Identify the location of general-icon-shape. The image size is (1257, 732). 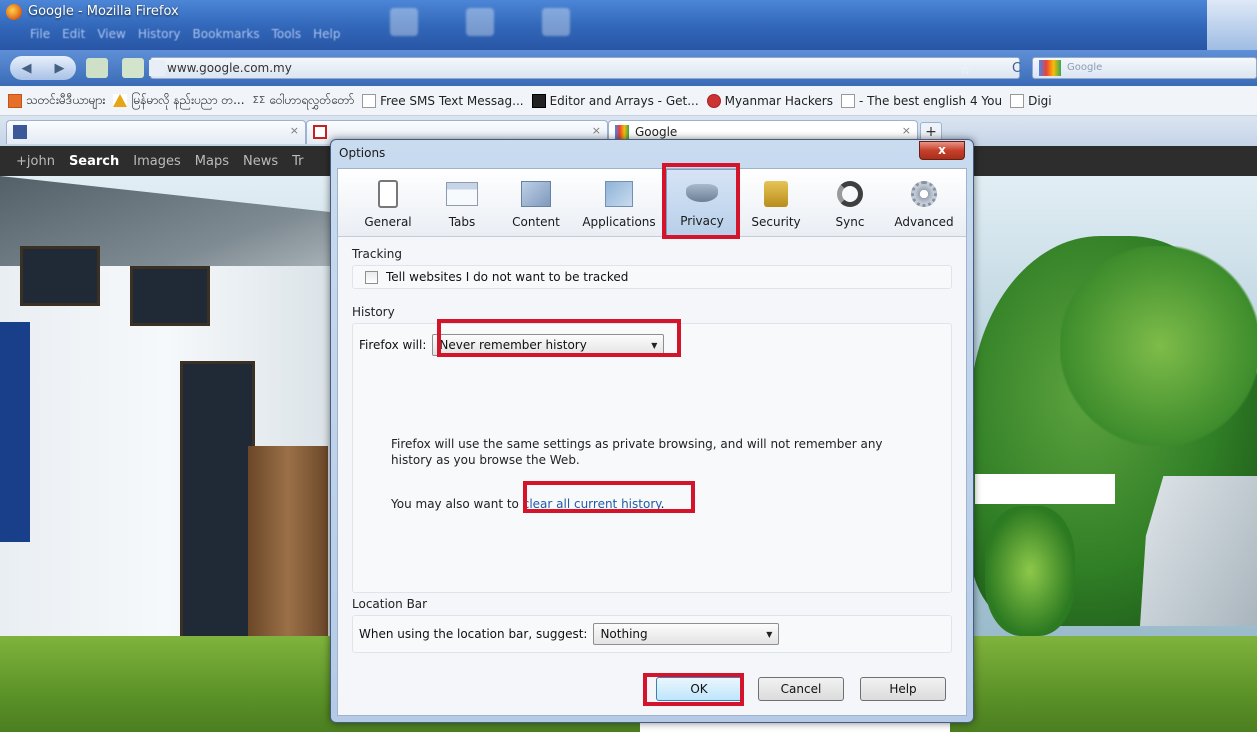
(388, 194).